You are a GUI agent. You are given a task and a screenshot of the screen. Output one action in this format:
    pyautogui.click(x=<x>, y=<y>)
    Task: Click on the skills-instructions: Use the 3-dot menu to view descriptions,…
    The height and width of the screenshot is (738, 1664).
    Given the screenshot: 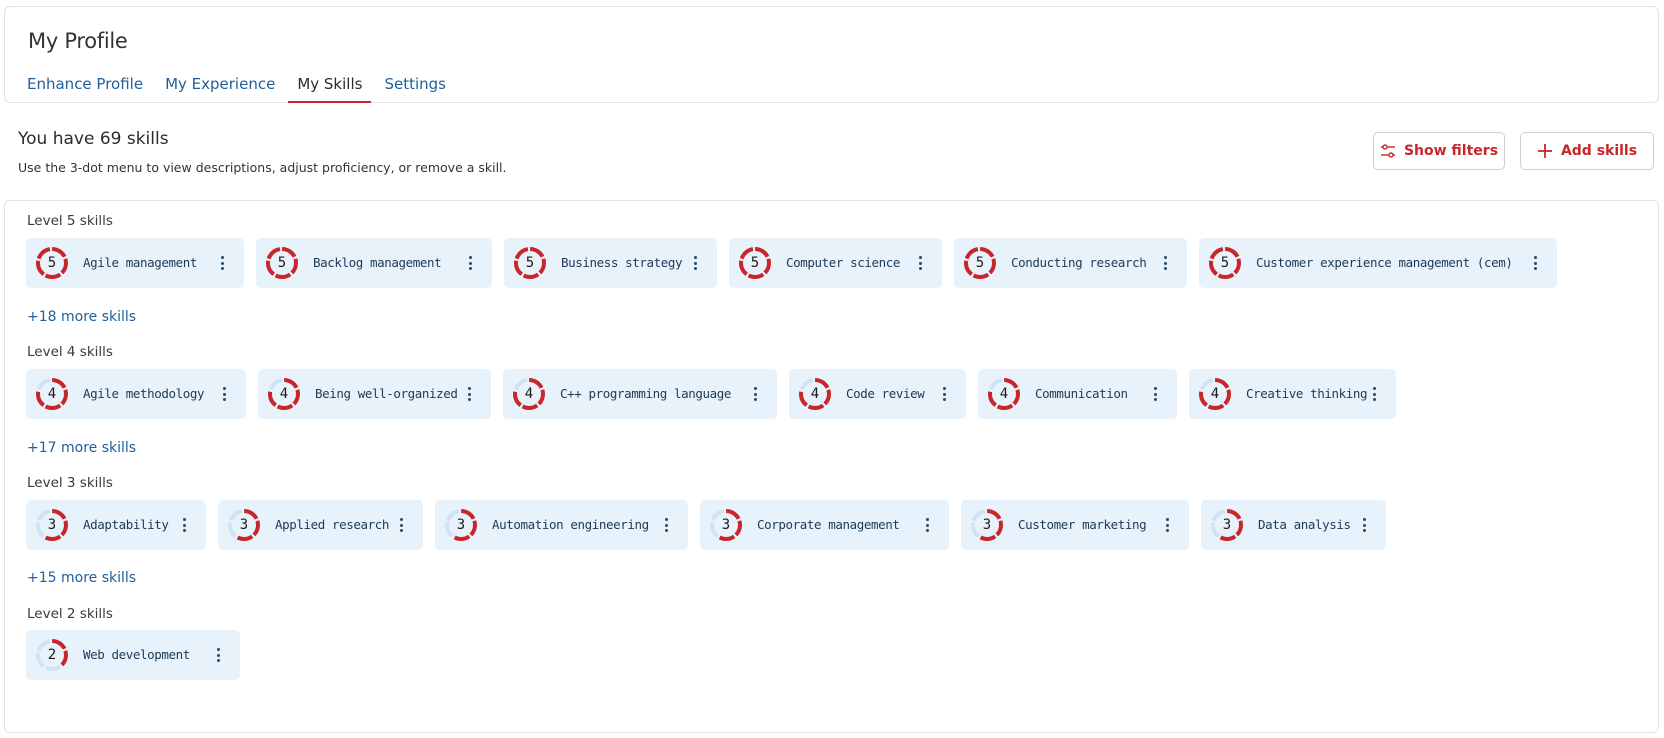 What is the action you would take?
    pyautogui.click(x=262, y=167)
    